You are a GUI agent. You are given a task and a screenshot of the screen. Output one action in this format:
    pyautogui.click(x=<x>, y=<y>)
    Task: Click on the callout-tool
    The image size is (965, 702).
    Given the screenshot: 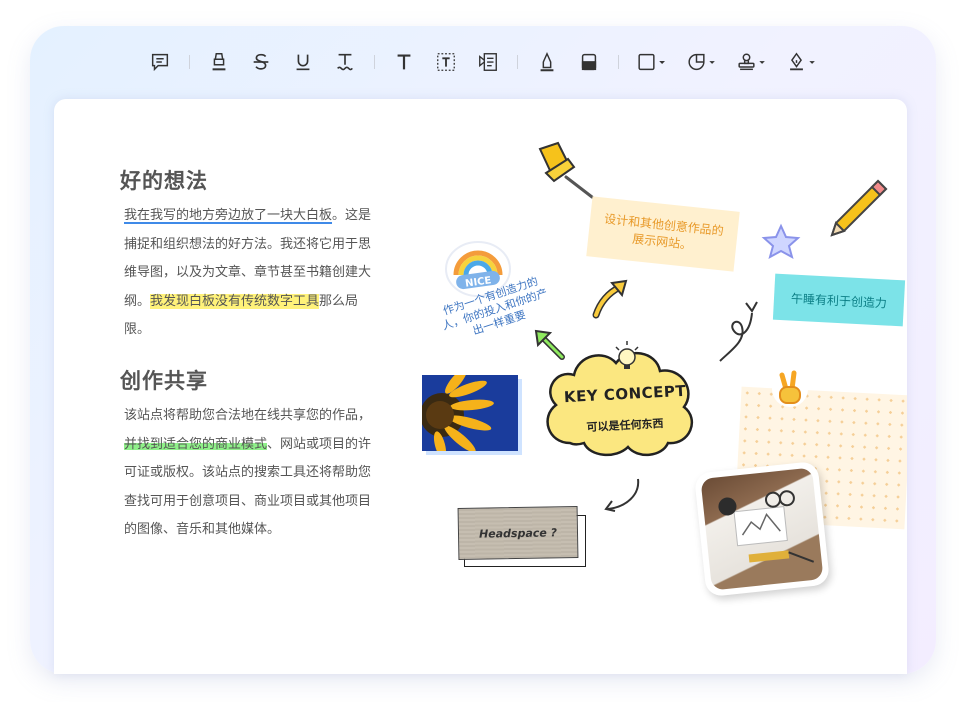 What is the action you would take?
    pyautogui.click(x=488, y=62)
    